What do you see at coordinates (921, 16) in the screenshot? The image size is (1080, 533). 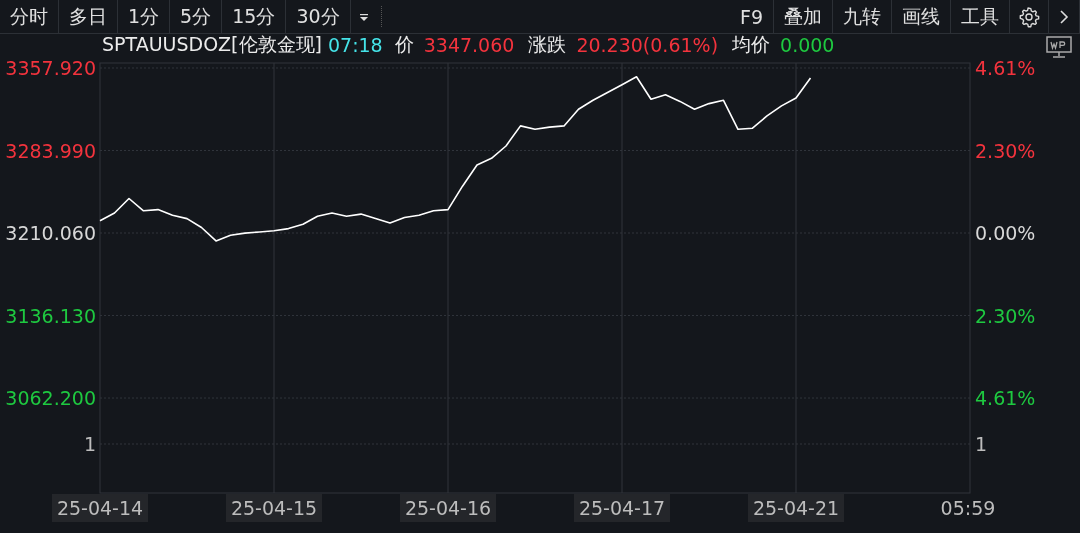 I see `toolbar-button: 画线` at bounding box center [921, 16].